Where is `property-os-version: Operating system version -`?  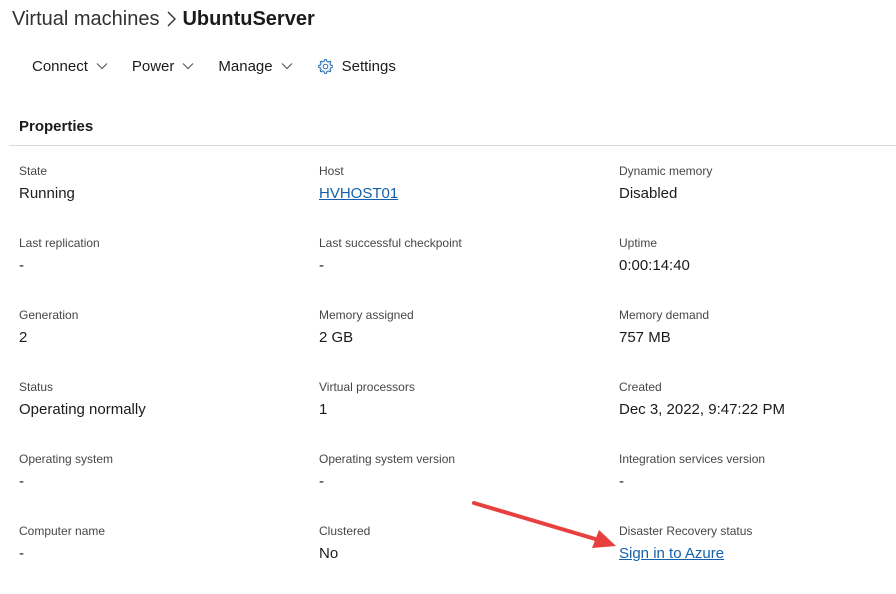
property-os-version: Operating system version - is located at coordinates (469, 487).